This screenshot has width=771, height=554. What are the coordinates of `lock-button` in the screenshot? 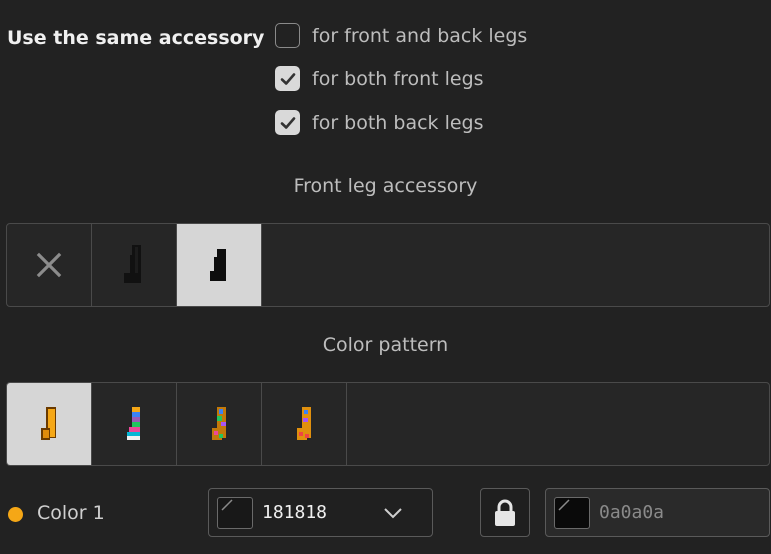 It's located at (505, 512).